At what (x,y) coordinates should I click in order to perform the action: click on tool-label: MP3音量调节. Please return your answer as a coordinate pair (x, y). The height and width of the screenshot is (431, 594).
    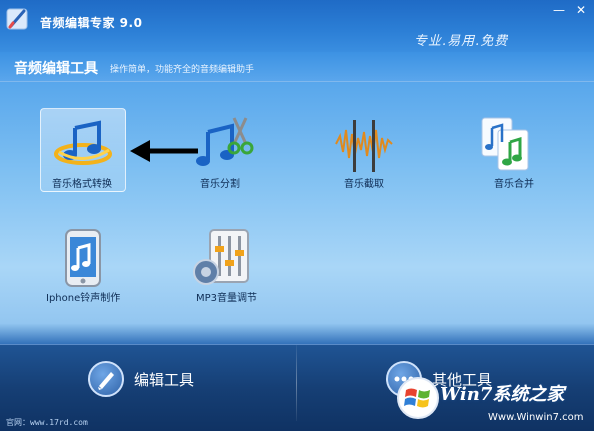
    Looking at the image, I should click on (227, 298).